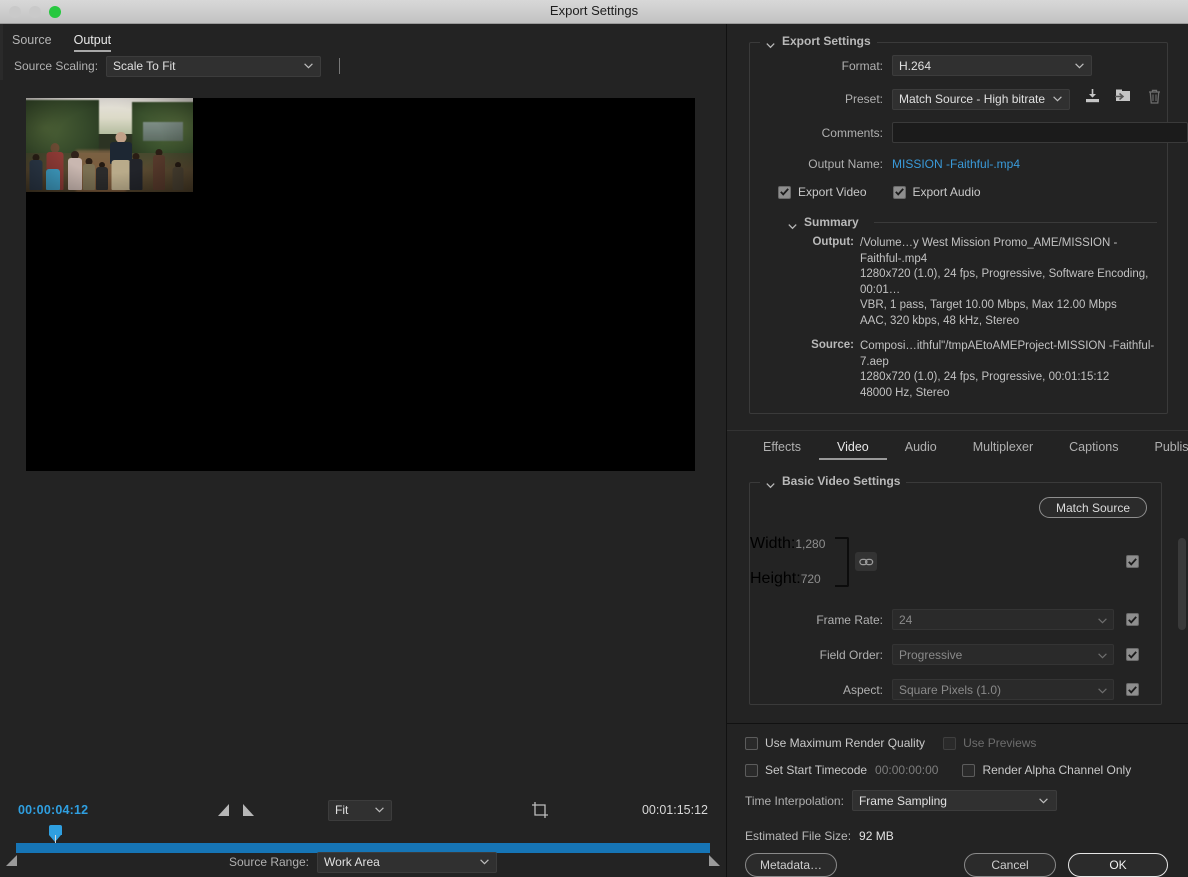 This screenshot has width=1188, height=877. Describe the element at coordinates (1132, 654) in the screenshot. I see `field-order-match-checkbox` at that location.